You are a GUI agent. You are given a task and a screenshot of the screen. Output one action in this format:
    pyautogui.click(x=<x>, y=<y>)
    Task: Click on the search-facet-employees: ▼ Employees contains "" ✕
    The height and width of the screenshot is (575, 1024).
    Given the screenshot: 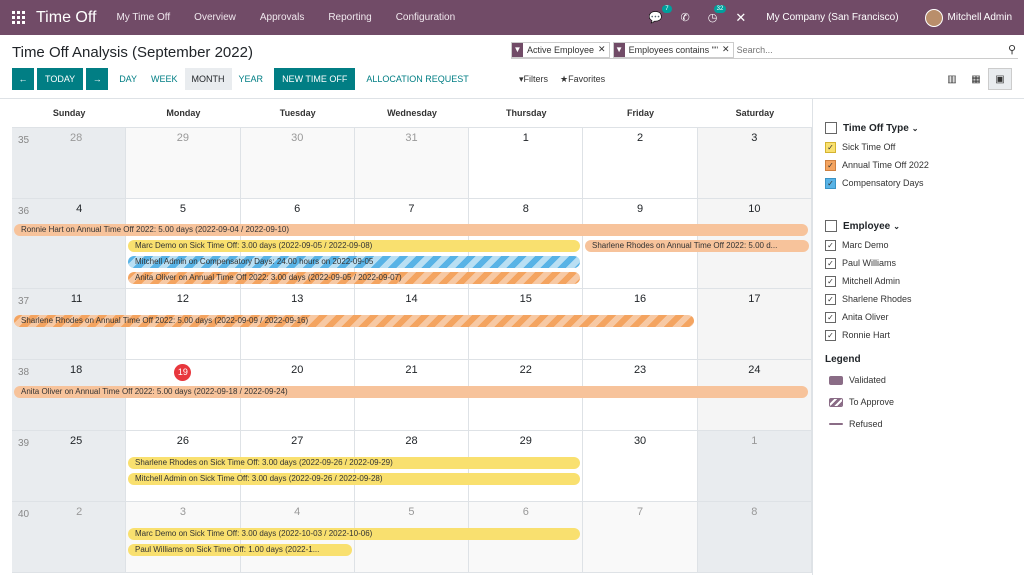 What is the action you would take?
    pyautogui.click(x=673, y=49)
    